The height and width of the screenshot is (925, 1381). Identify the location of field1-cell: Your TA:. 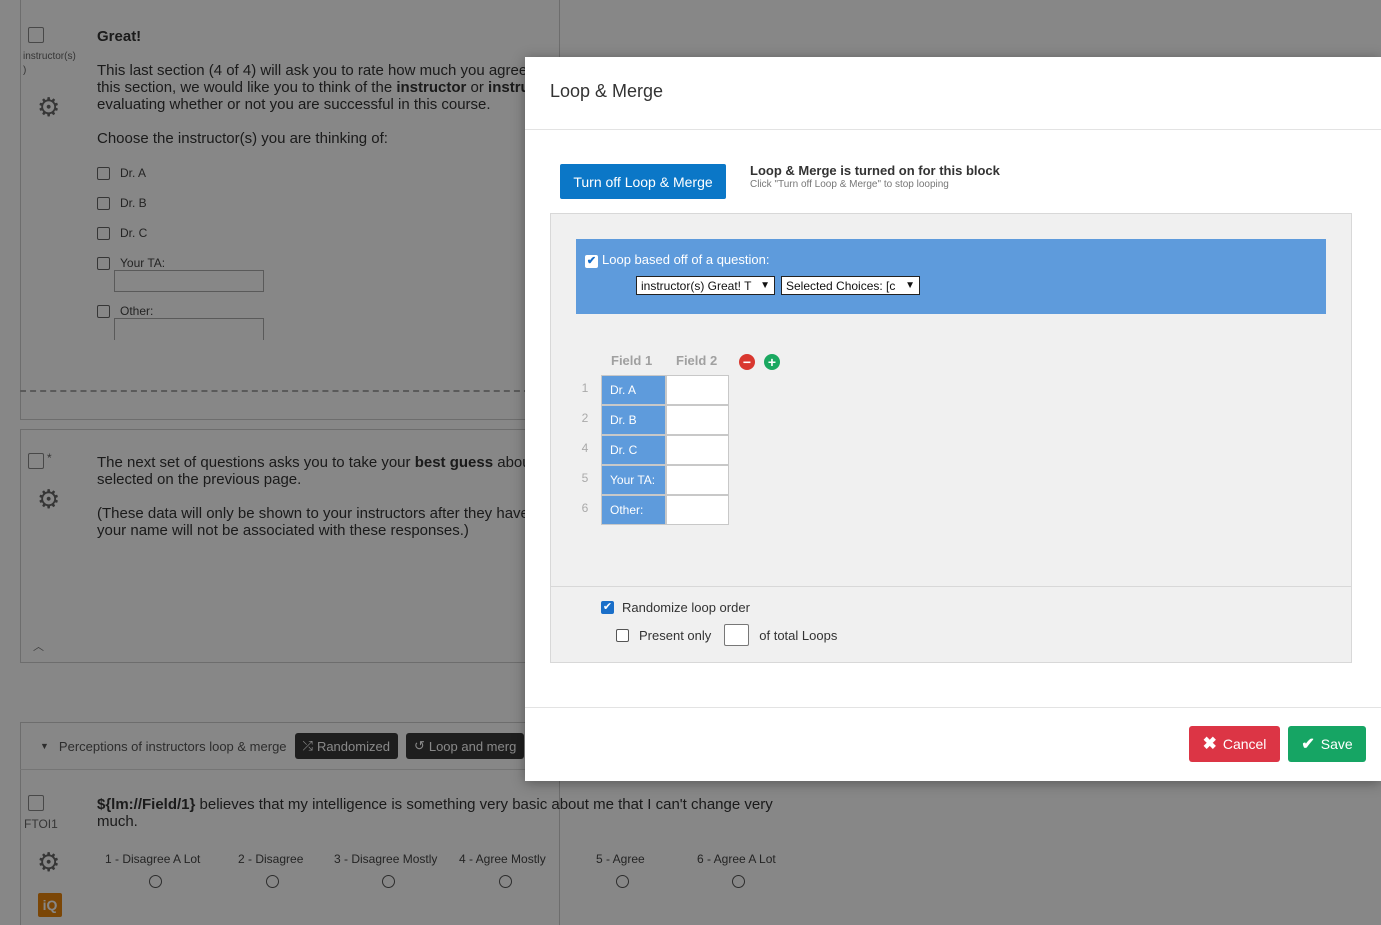
(633, 480).